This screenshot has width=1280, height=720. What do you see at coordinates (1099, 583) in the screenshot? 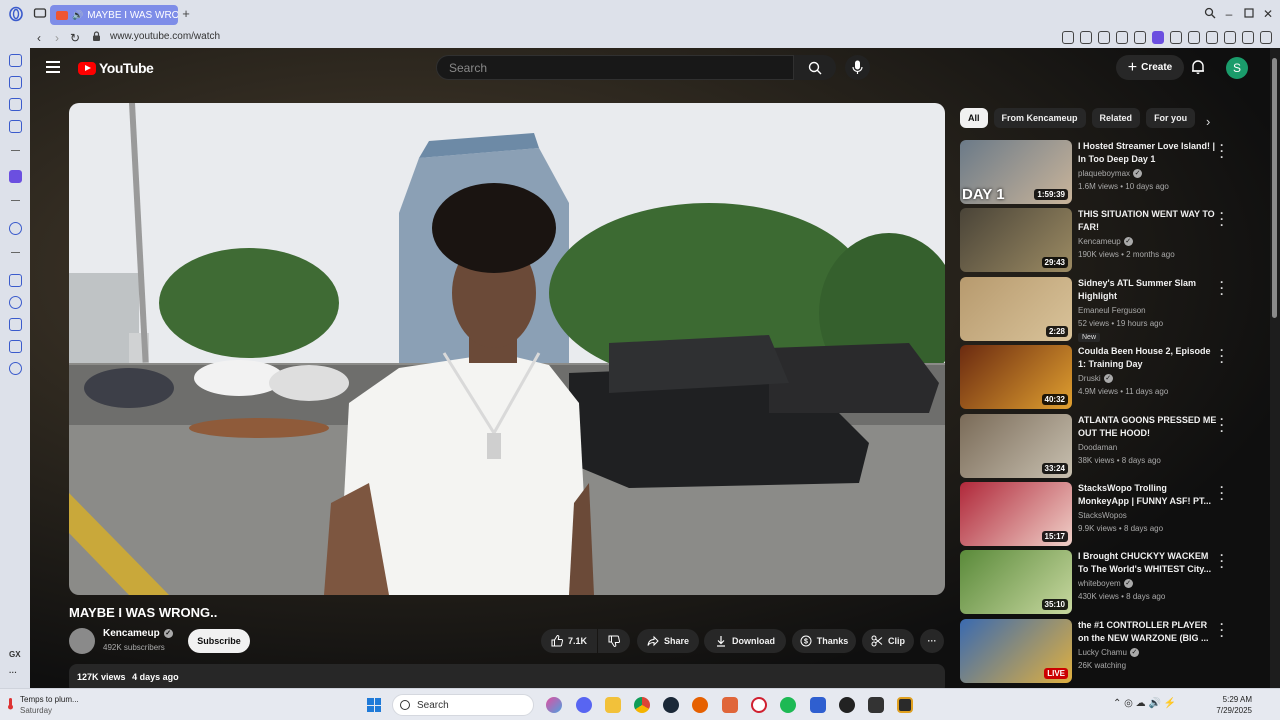
I see `recommendation-channel: whiteboyem` at bounding box center [1099, 583].